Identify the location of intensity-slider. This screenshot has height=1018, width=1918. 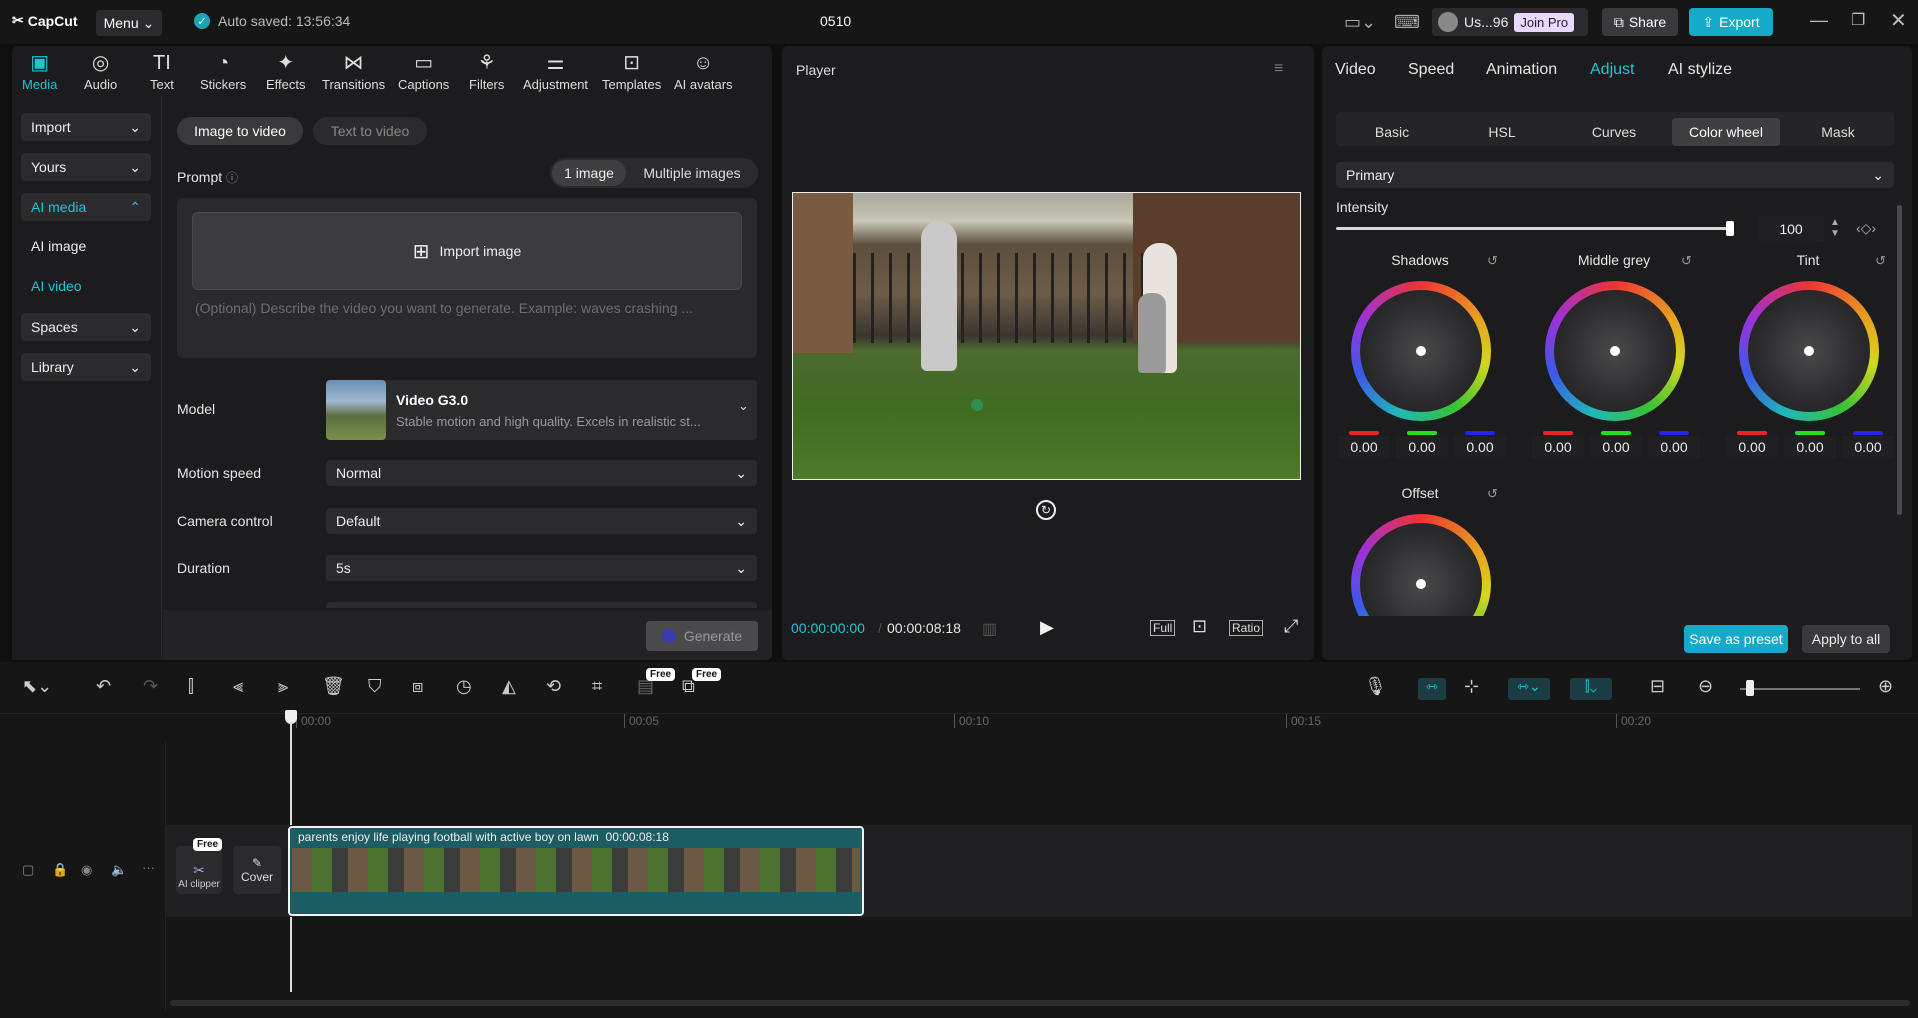
(1534, 228).